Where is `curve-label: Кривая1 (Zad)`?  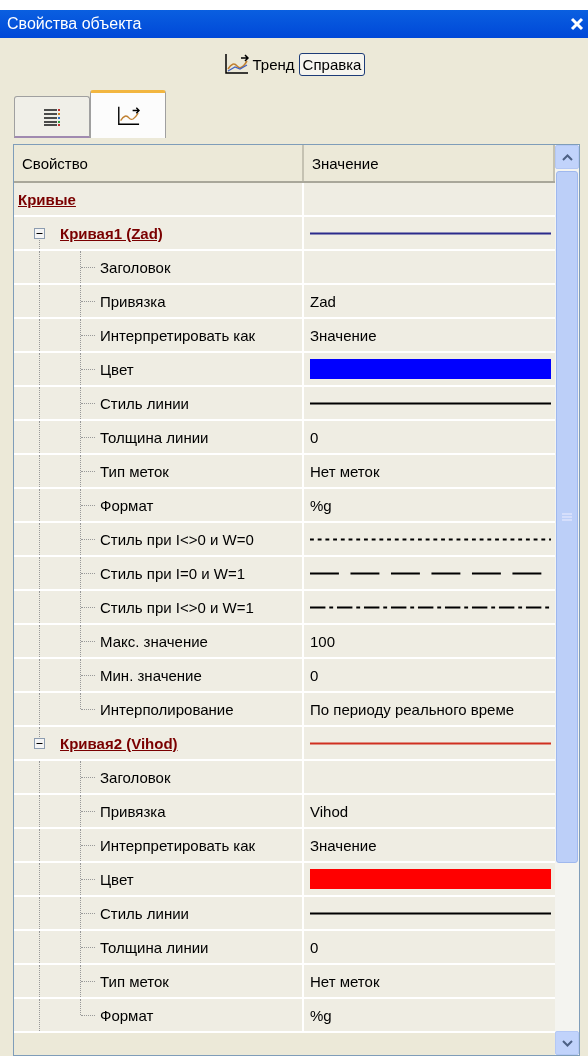 curve-label: Кривая1 (Zad) is located at coordinates (111, 233).